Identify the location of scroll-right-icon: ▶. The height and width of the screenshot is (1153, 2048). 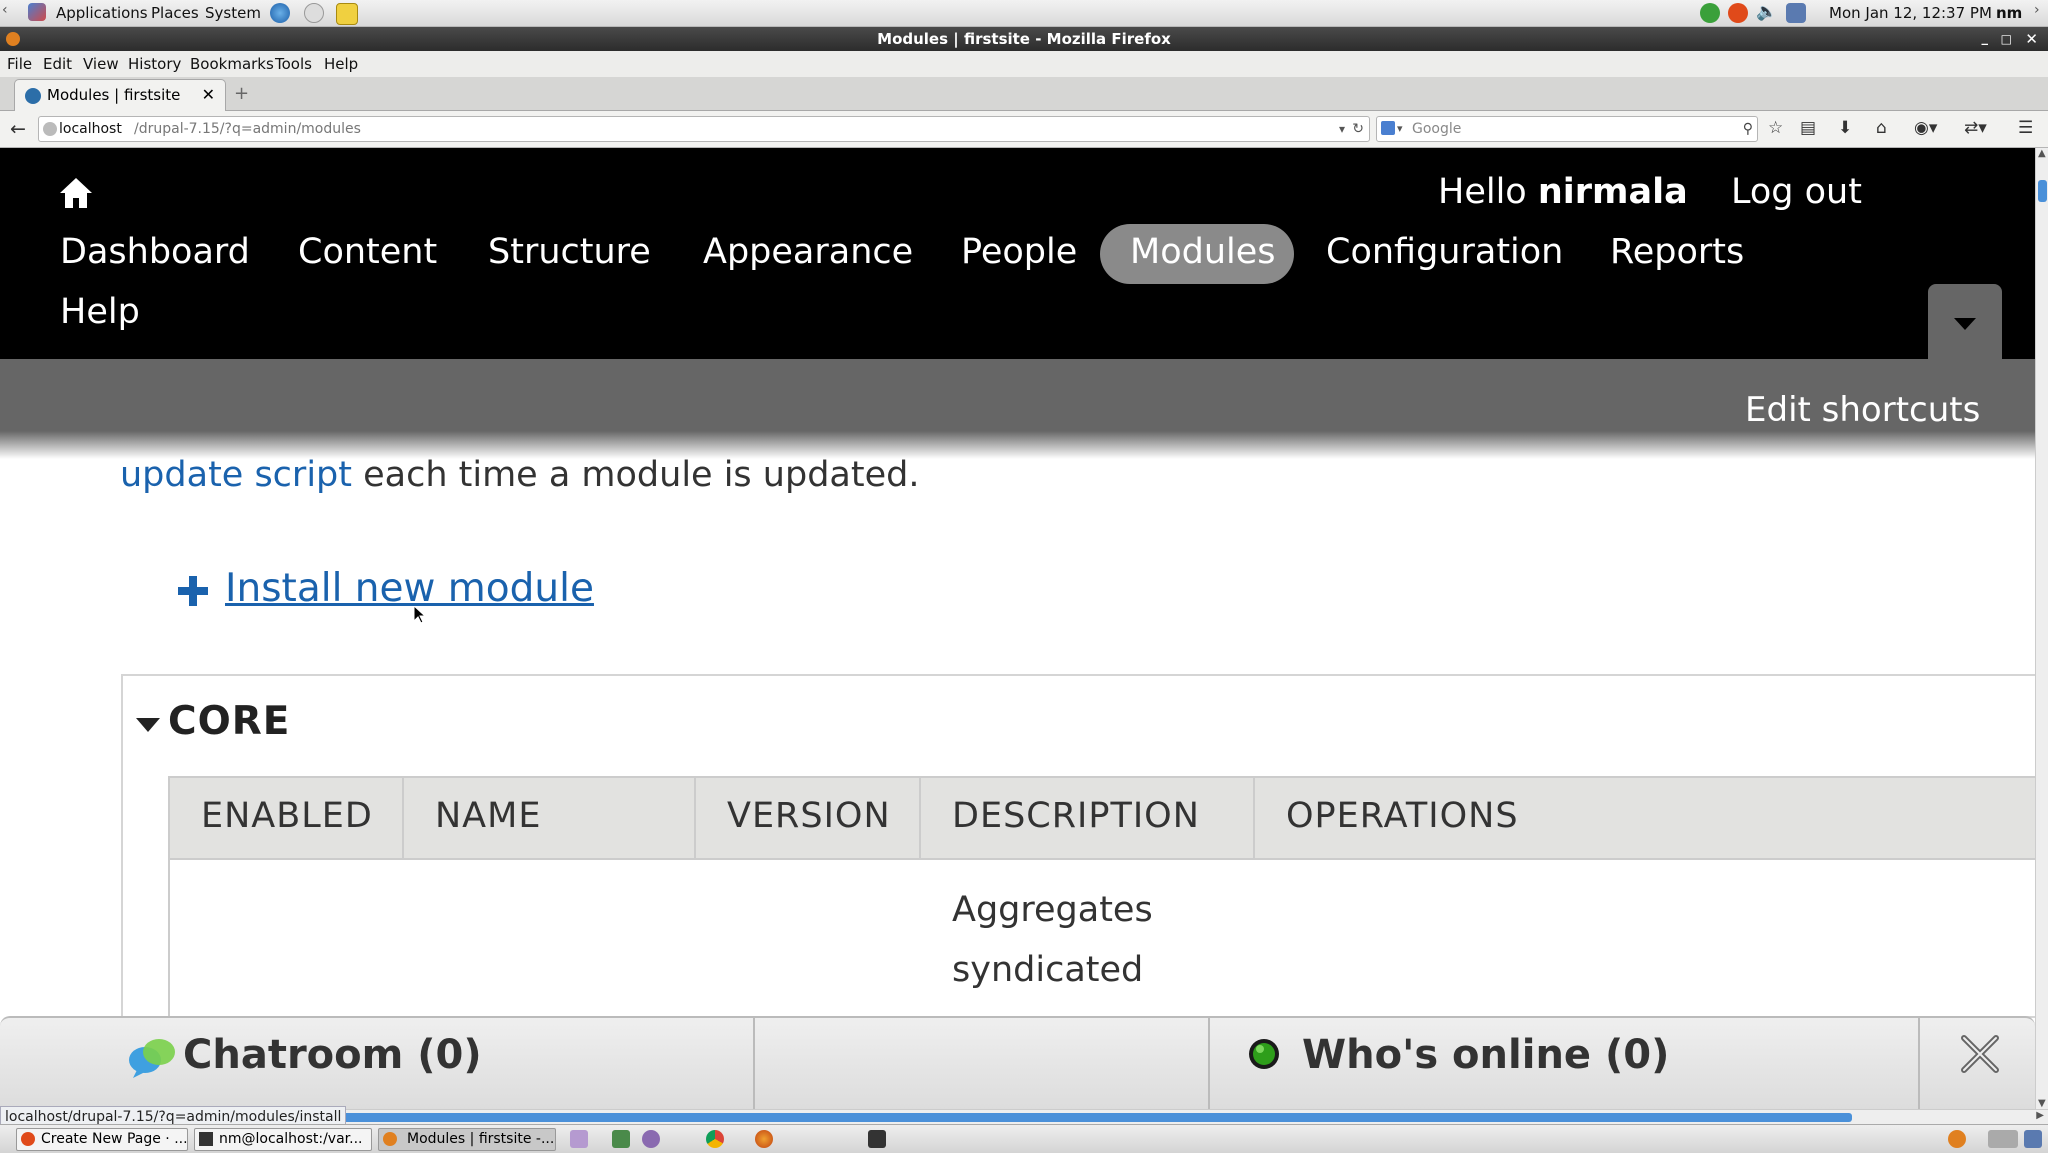
(2040, 1115).